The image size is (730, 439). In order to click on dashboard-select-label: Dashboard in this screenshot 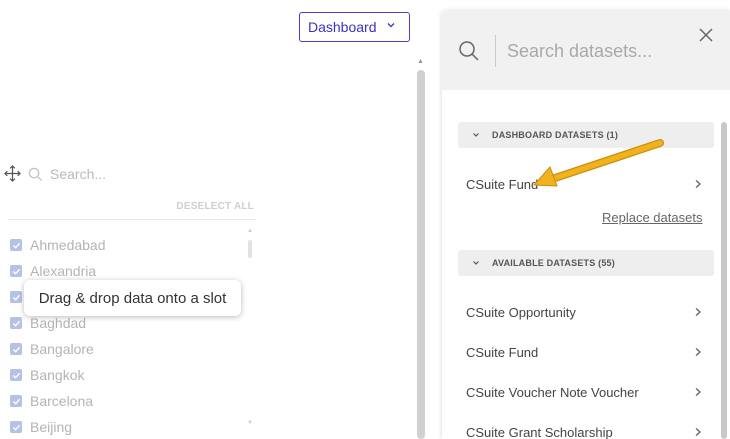, I will do `click(342, 27)`.